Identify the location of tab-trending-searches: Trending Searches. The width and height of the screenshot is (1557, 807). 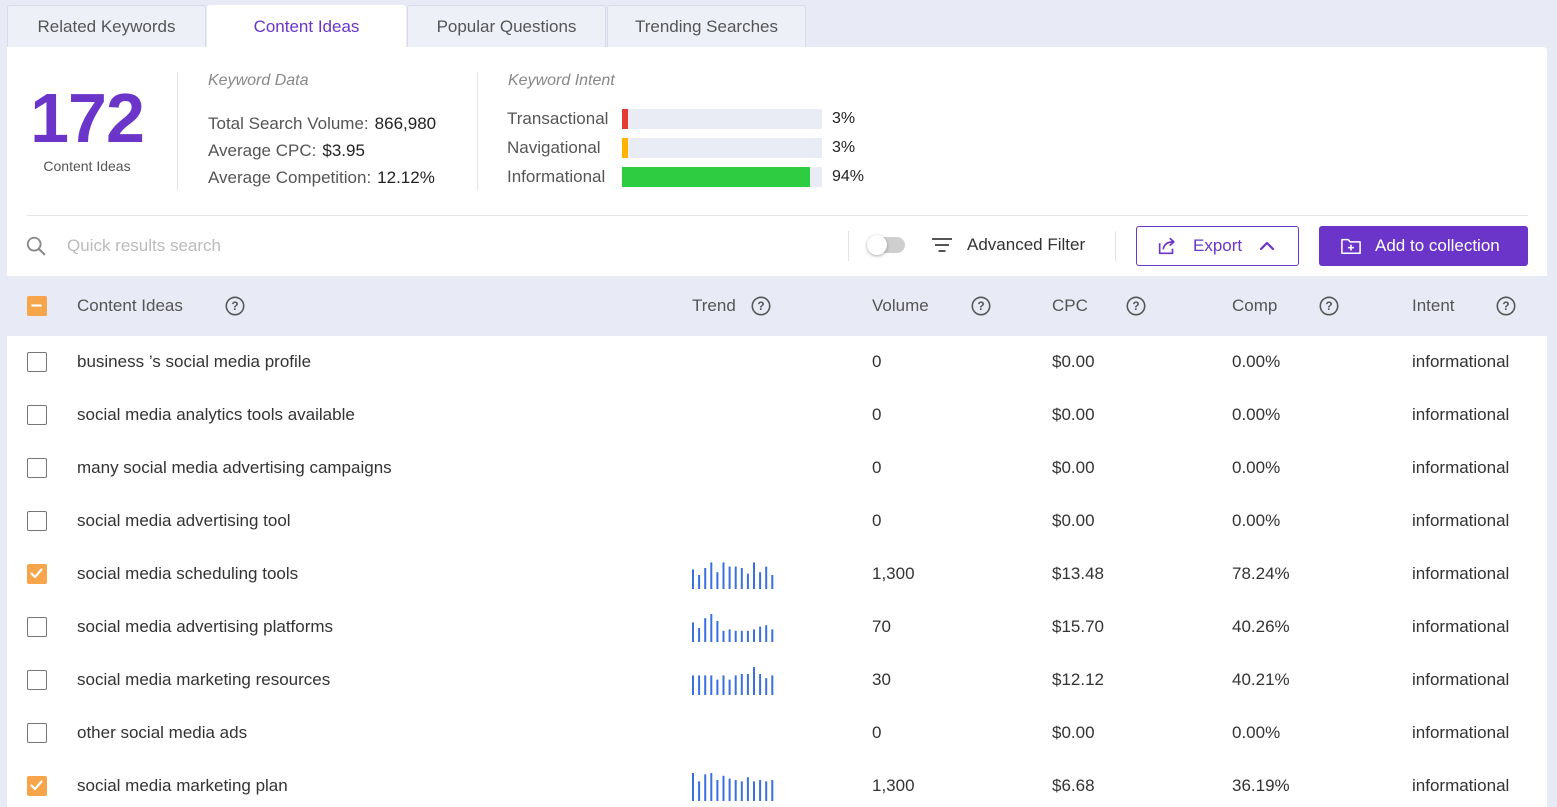
(706, 26).